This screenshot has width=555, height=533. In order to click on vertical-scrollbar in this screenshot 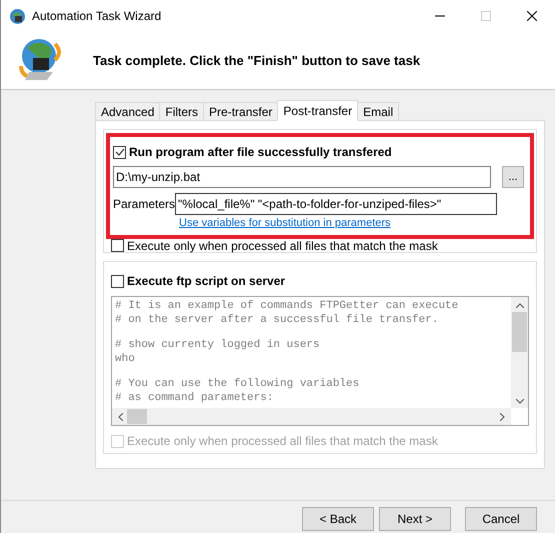, I will do `click(519, 352)`.